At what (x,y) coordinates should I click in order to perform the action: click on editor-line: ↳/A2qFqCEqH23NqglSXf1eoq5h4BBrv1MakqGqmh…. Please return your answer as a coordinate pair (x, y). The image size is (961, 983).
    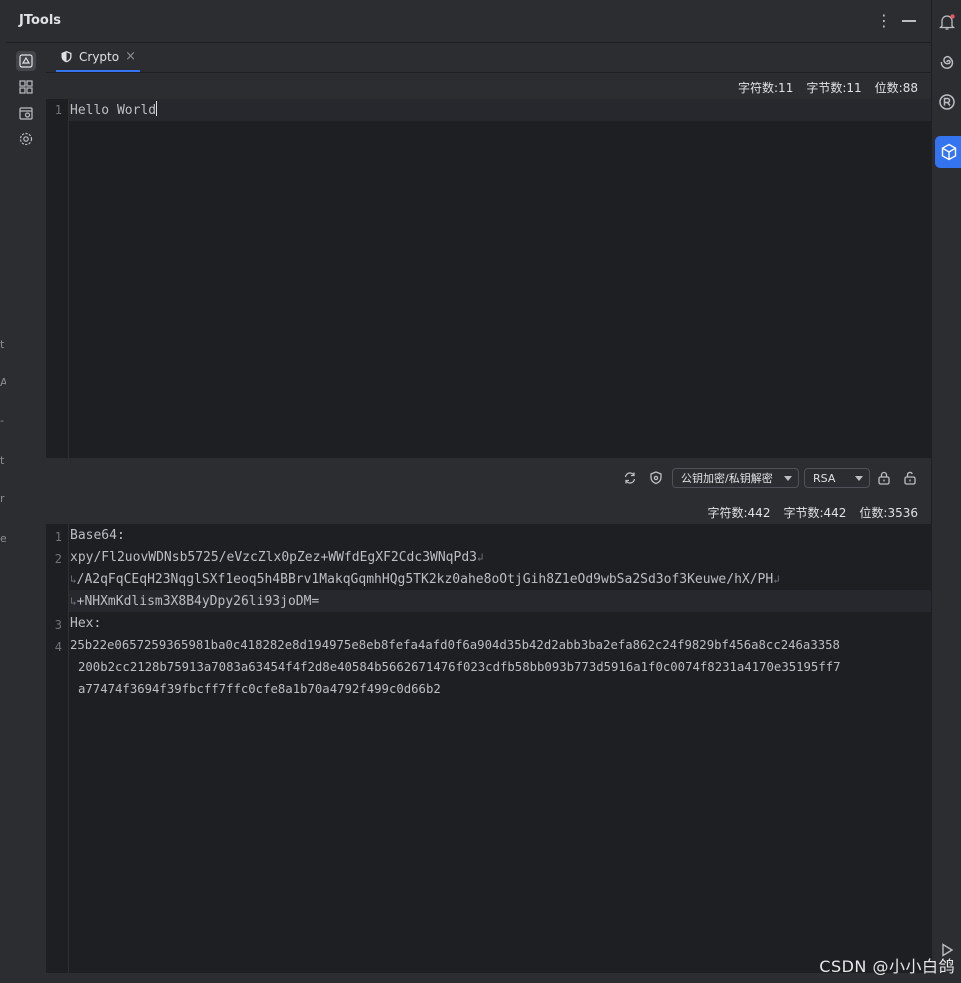
    Looking at the image, I should click on (425, 579).